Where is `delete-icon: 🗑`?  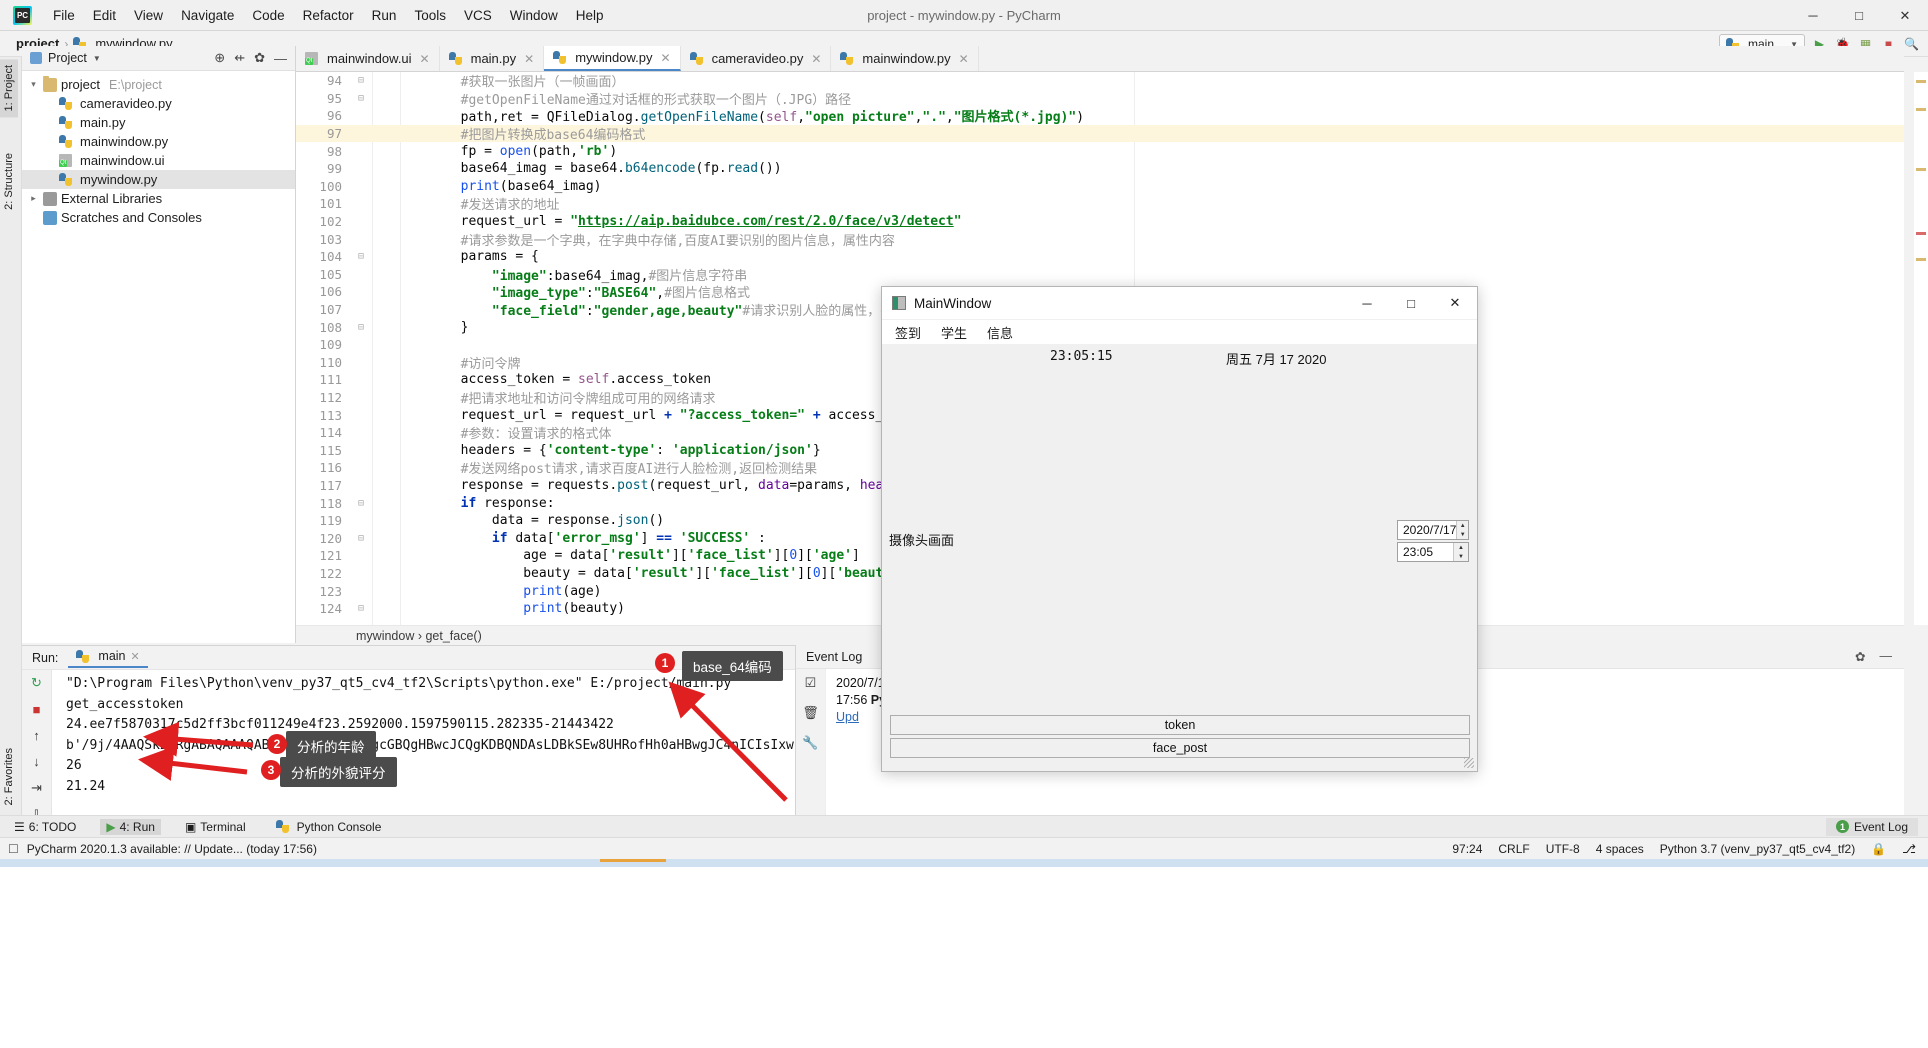
delete-icon: 🗑 is located at coordinates (810, 713).